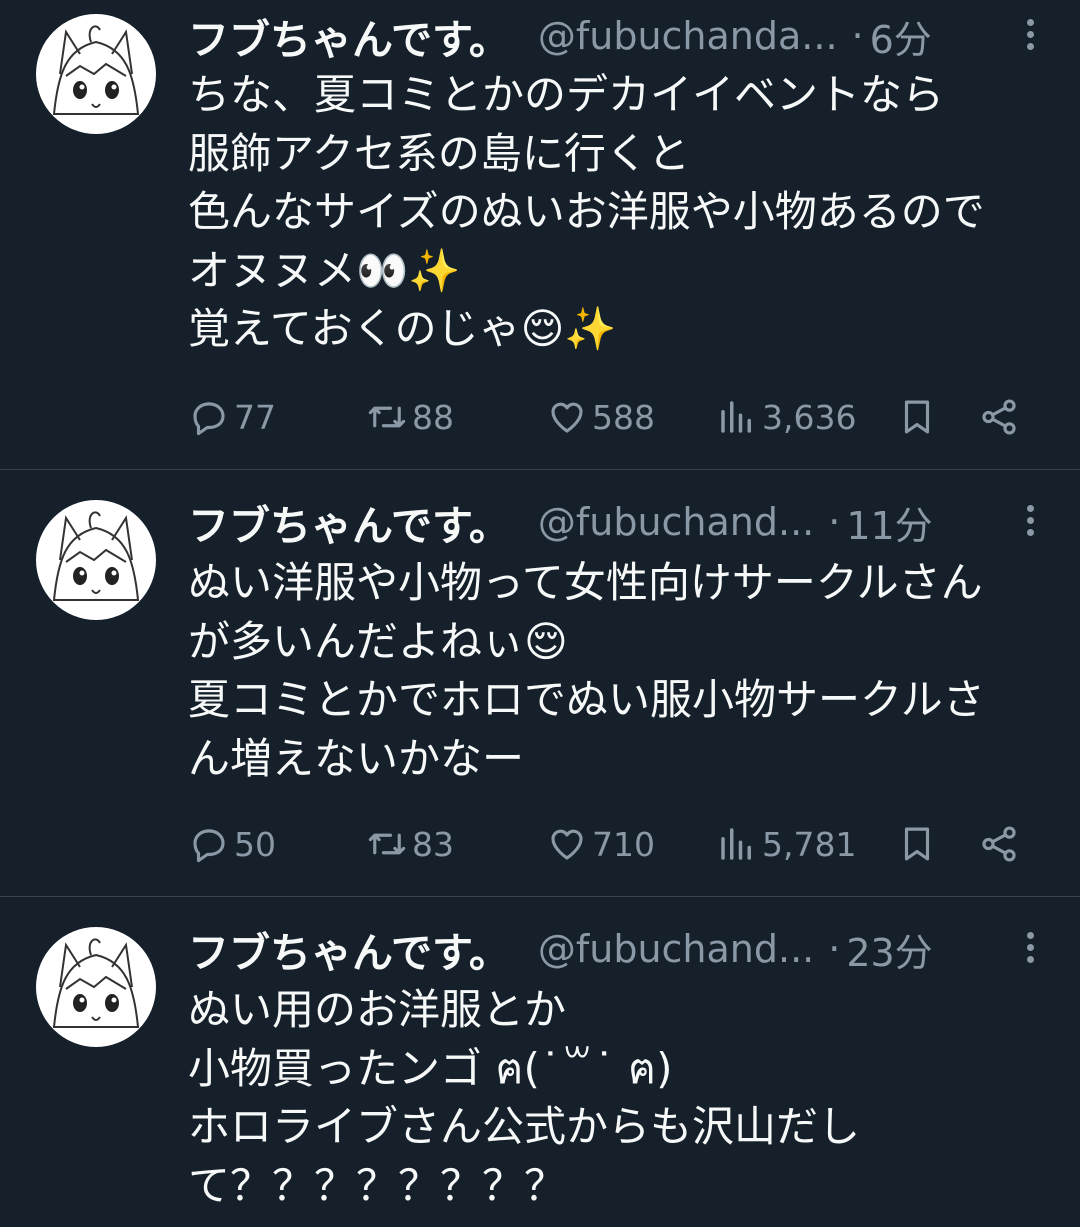 This screenshot has height=1227, width=1080. I want to click on timestamp: 6分, so click(901, 36).